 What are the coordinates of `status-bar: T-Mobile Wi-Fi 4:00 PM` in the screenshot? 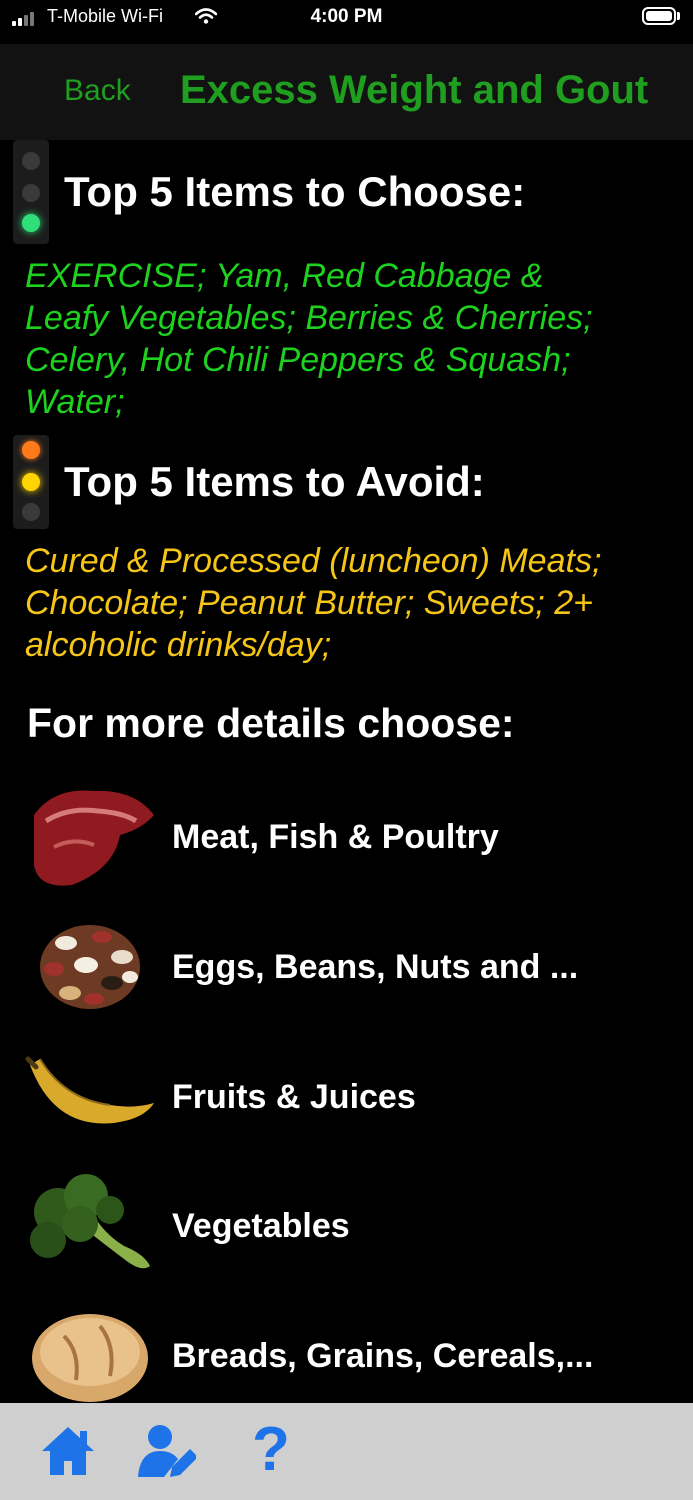 It's located at (346, 22).